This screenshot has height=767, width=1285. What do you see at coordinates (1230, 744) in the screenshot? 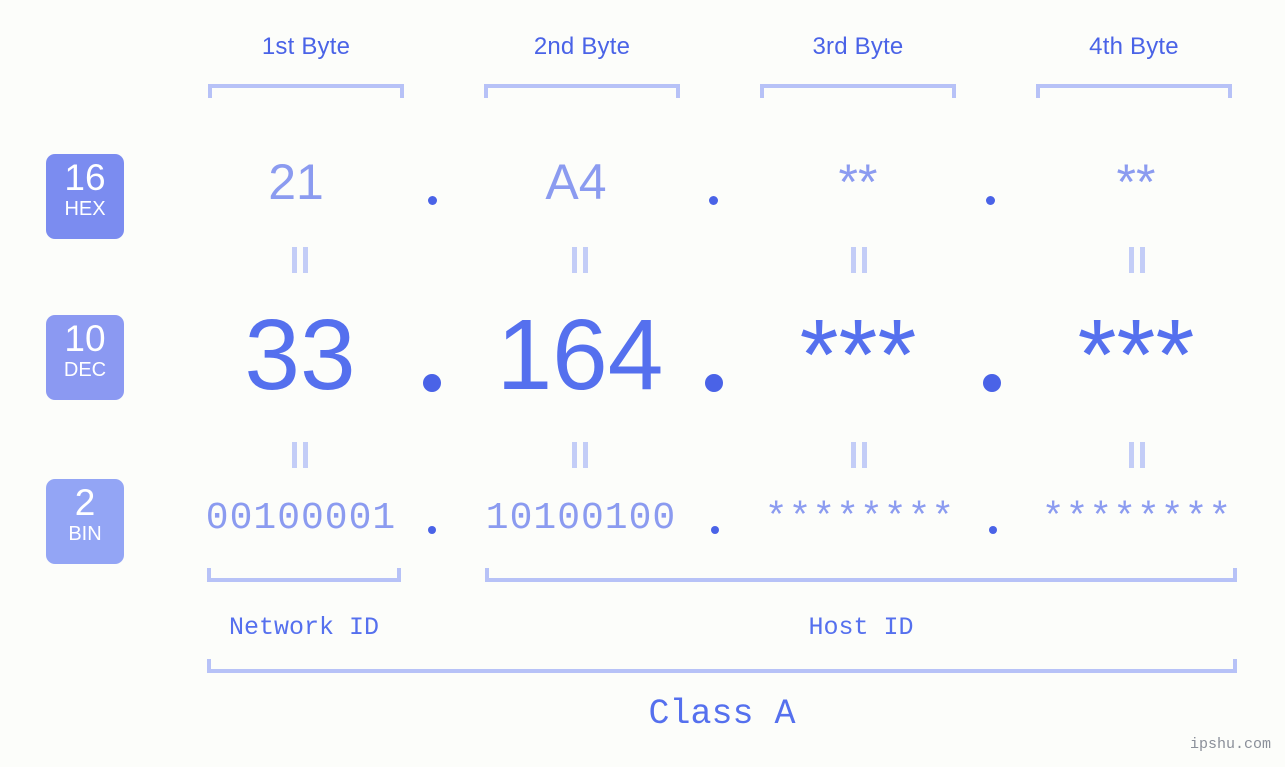
I see `watermark: ipshu.com` at bounding box center [1230, 744].